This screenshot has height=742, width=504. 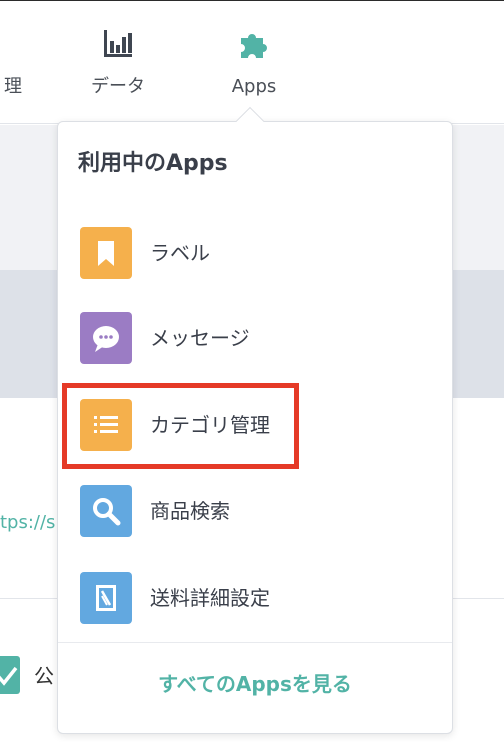 I want to click on menu-item-shipping-settings: 送料詳細設定, so click(x=255, y=598).